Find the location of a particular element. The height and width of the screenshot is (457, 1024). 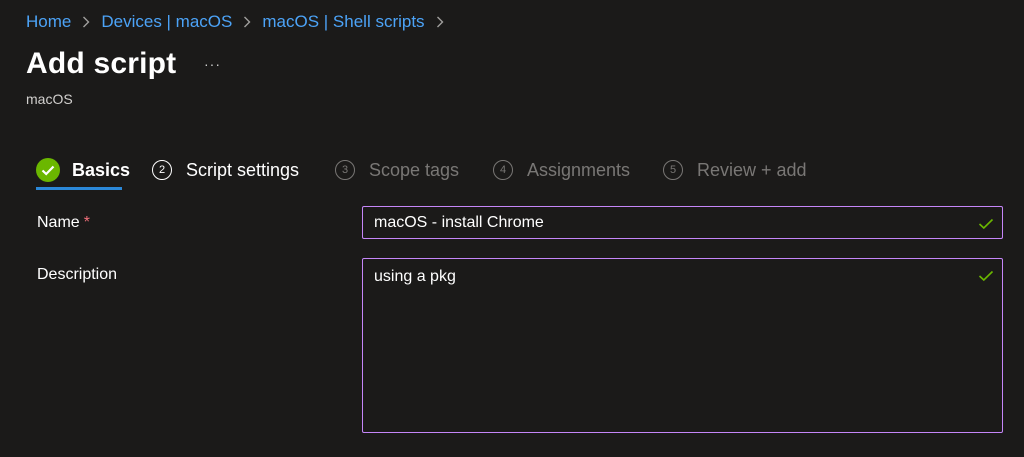

tab-basics: Basics is located at coordinates (83, 170).